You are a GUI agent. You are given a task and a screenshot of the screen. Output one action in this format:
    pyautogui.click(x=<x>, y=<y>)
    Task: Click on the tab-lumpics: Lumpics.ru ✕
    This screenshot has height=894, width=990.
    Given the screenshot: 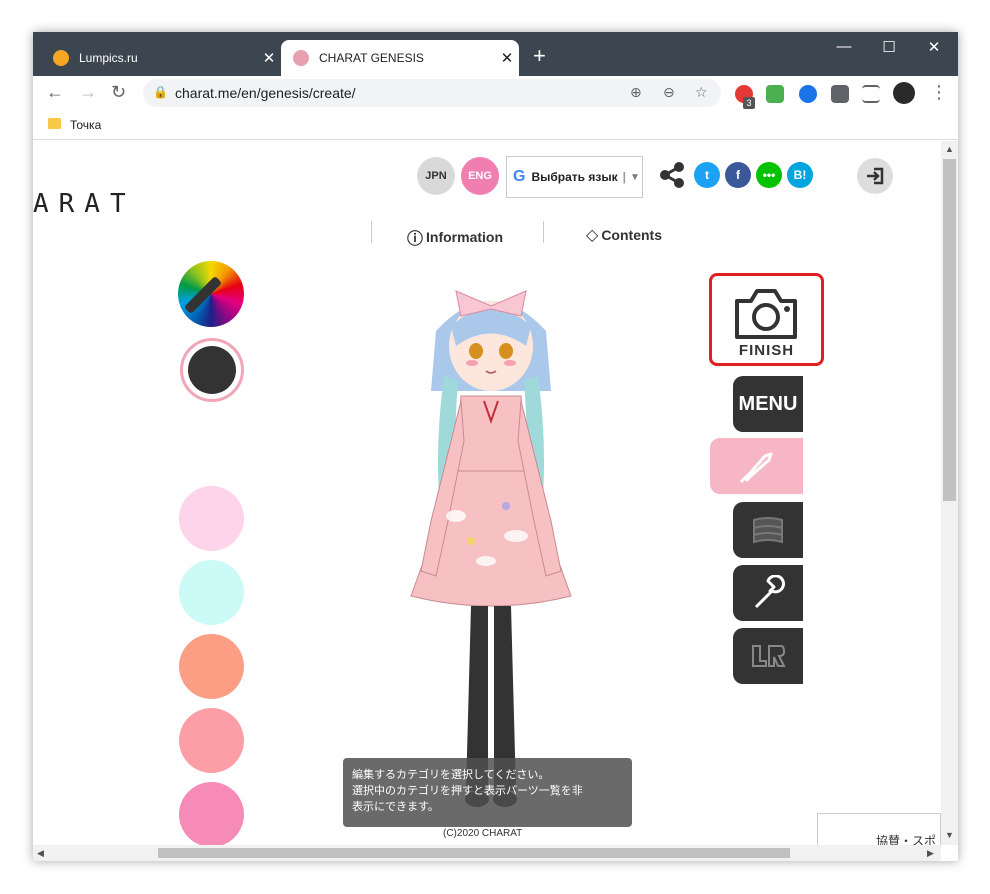 What is the action you would take?
    pyautogui.click(x=161, y=58)
    